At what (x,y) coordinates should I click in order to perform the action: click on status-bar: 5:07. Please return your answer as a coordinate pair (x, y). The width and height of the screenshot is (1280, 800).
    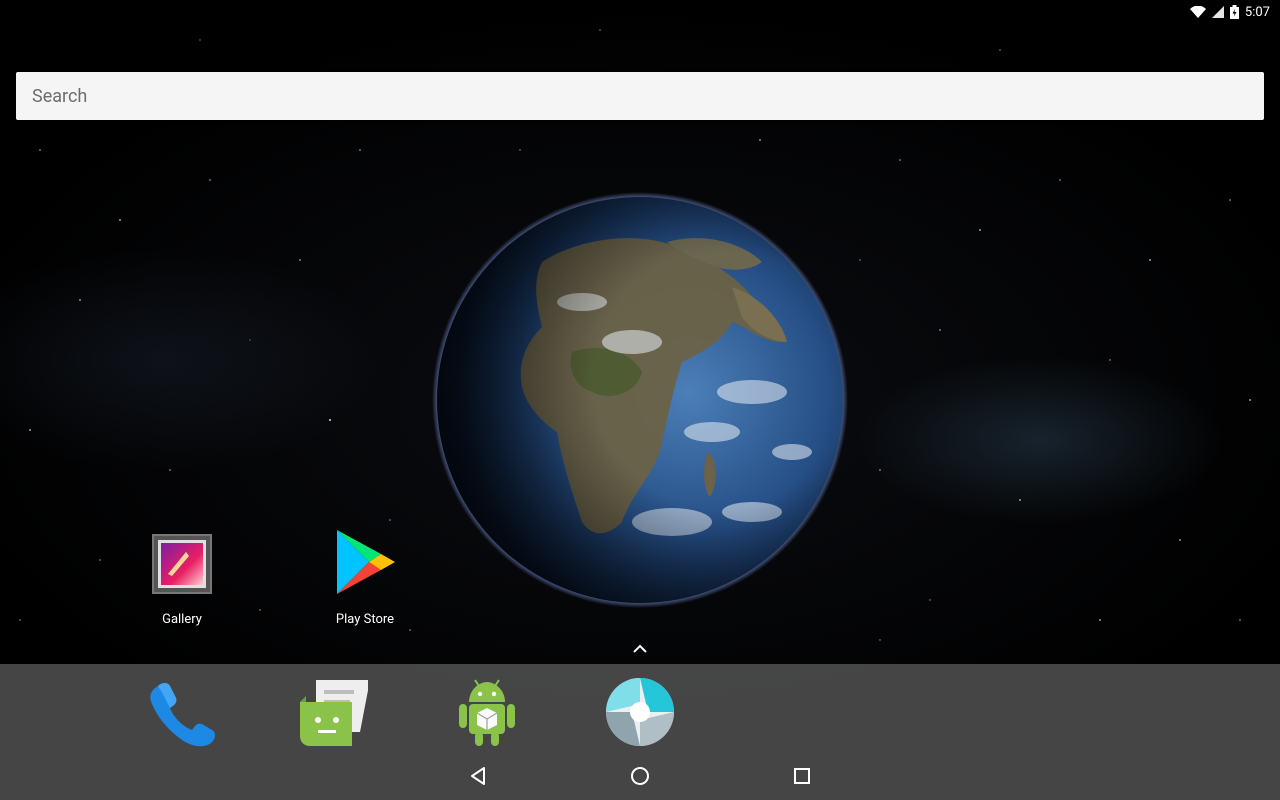
    Looking at the image, I should click on (1234, 12).